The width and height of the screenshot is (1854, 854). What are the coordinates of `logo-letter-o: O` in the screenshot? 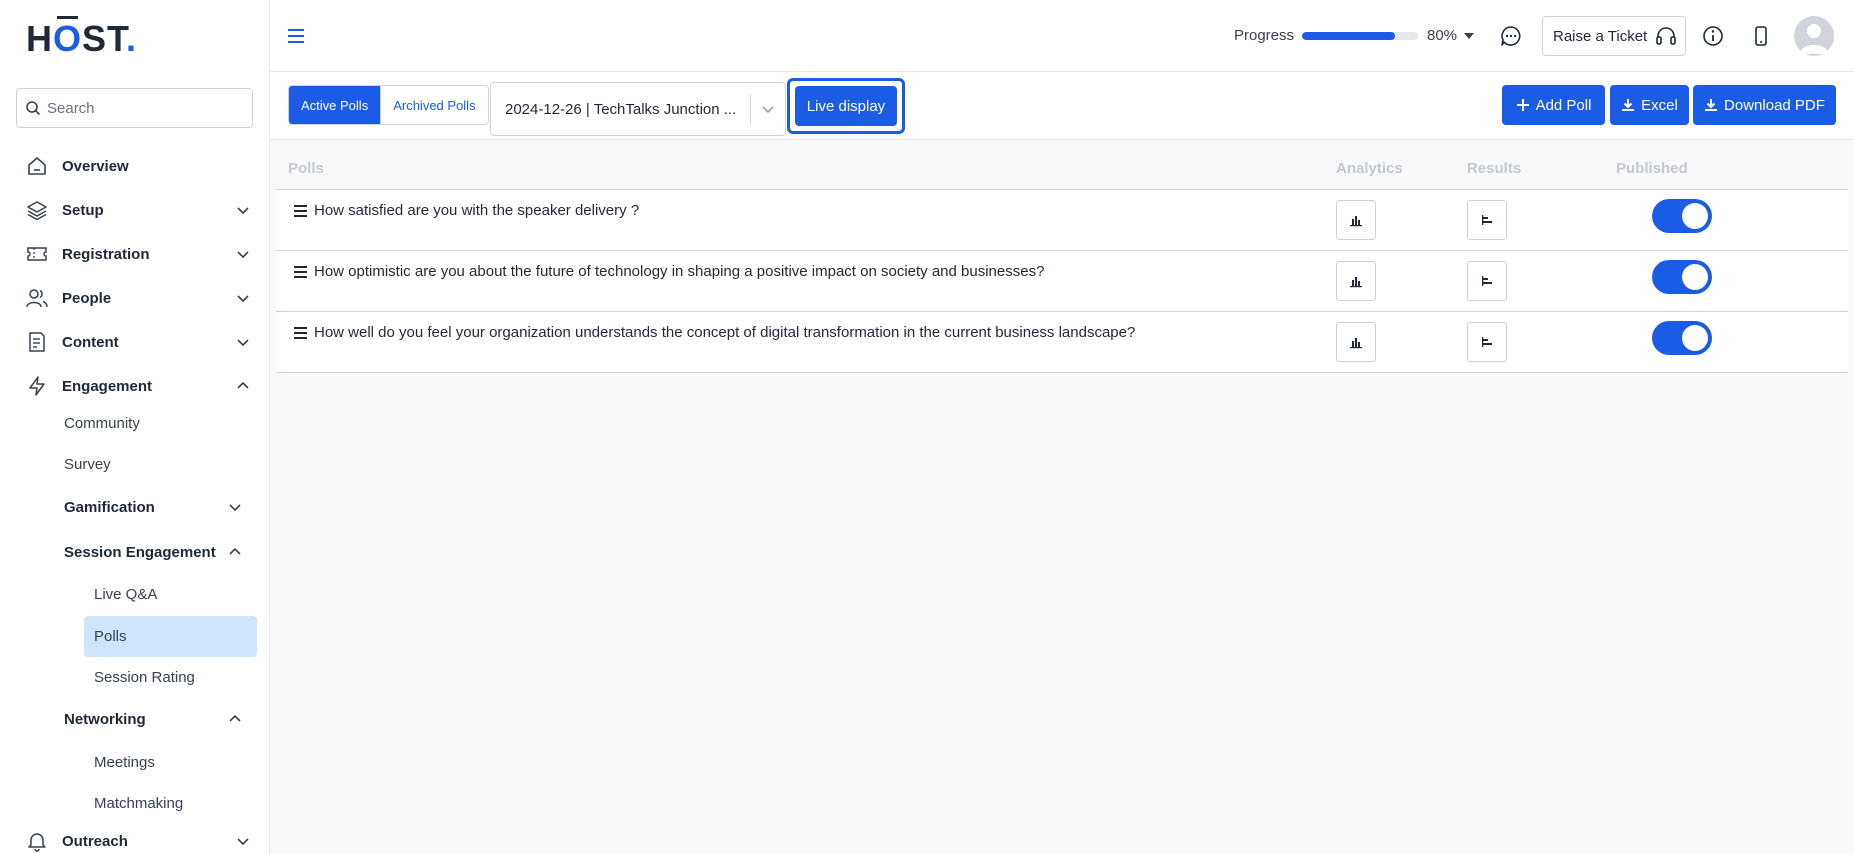 It's located at (68, 38).